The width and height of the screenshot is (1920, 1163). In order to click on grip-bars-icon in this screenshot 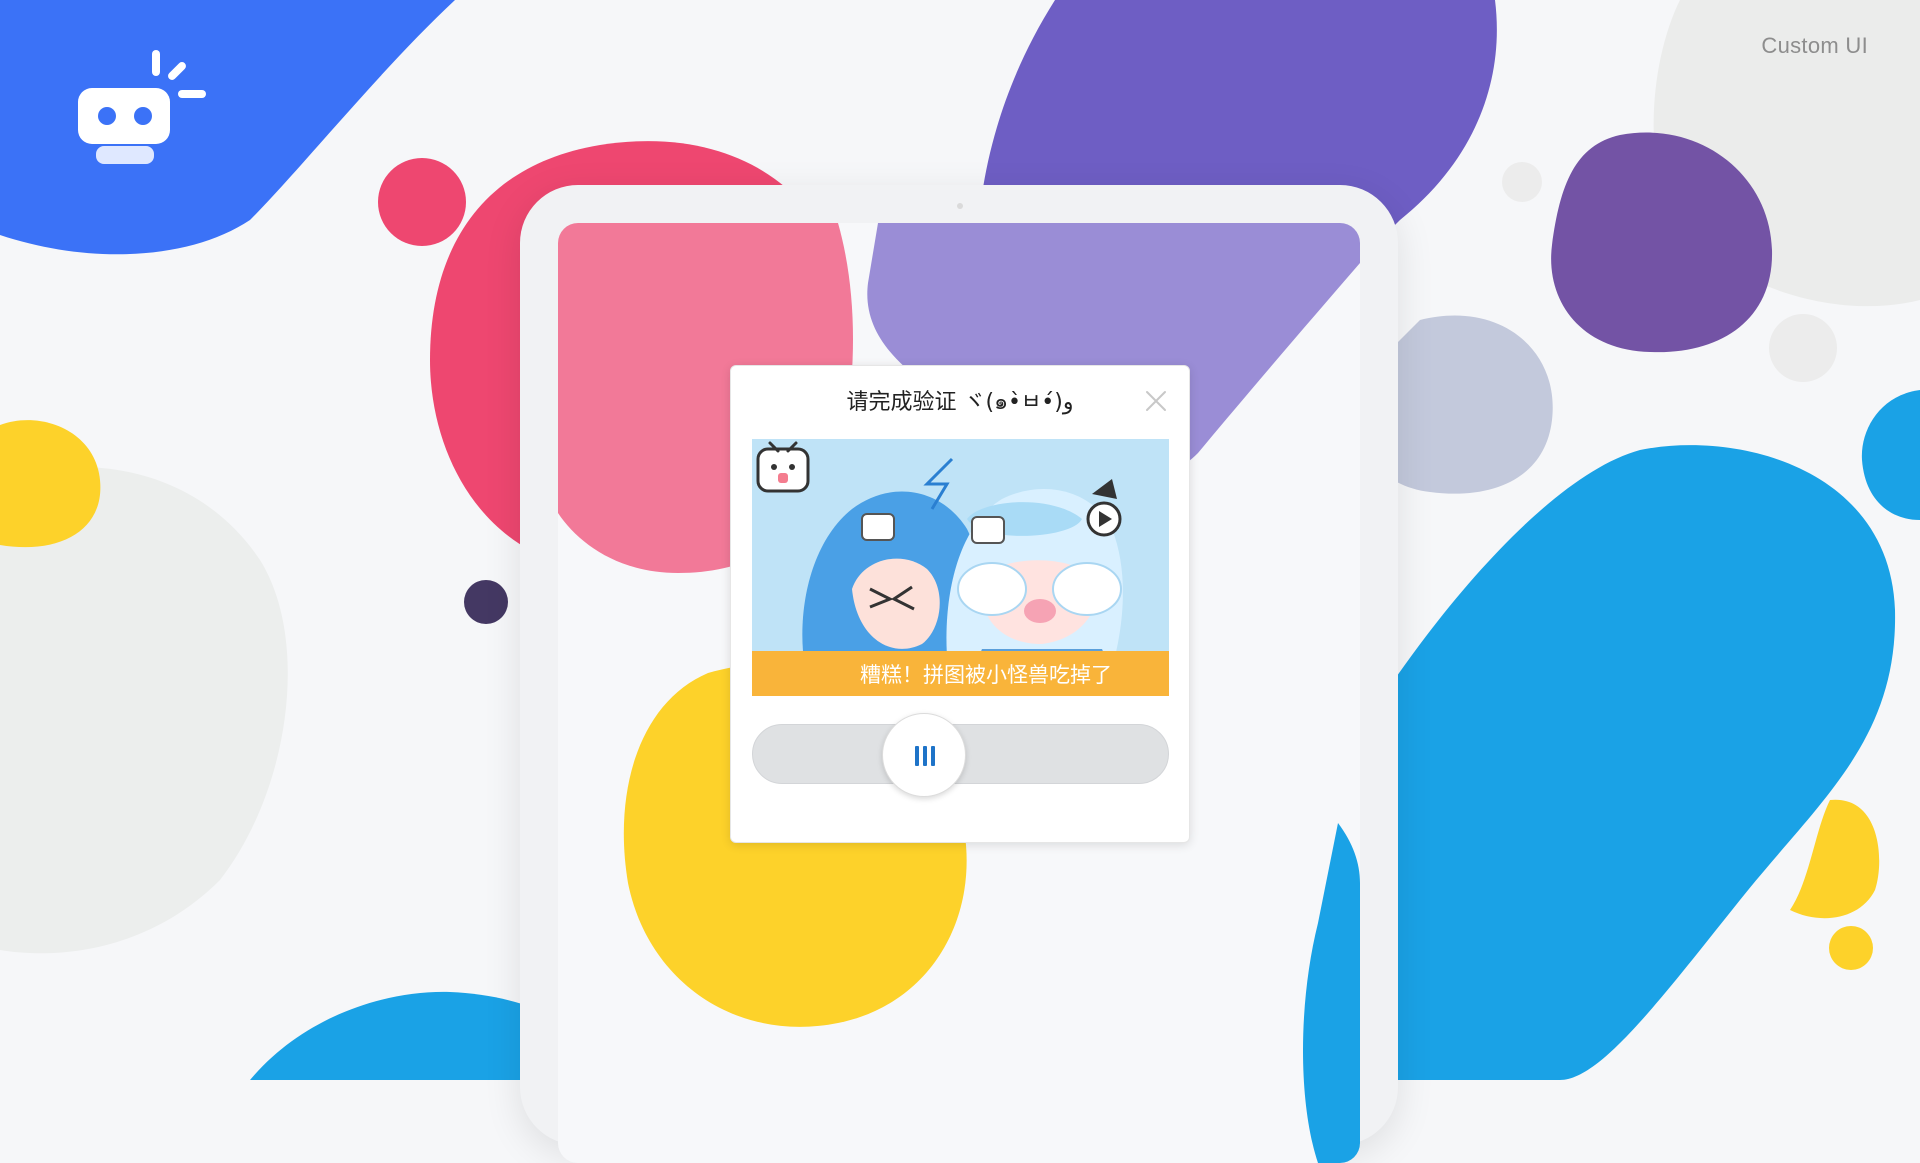, I will do `click(924, 756)`.